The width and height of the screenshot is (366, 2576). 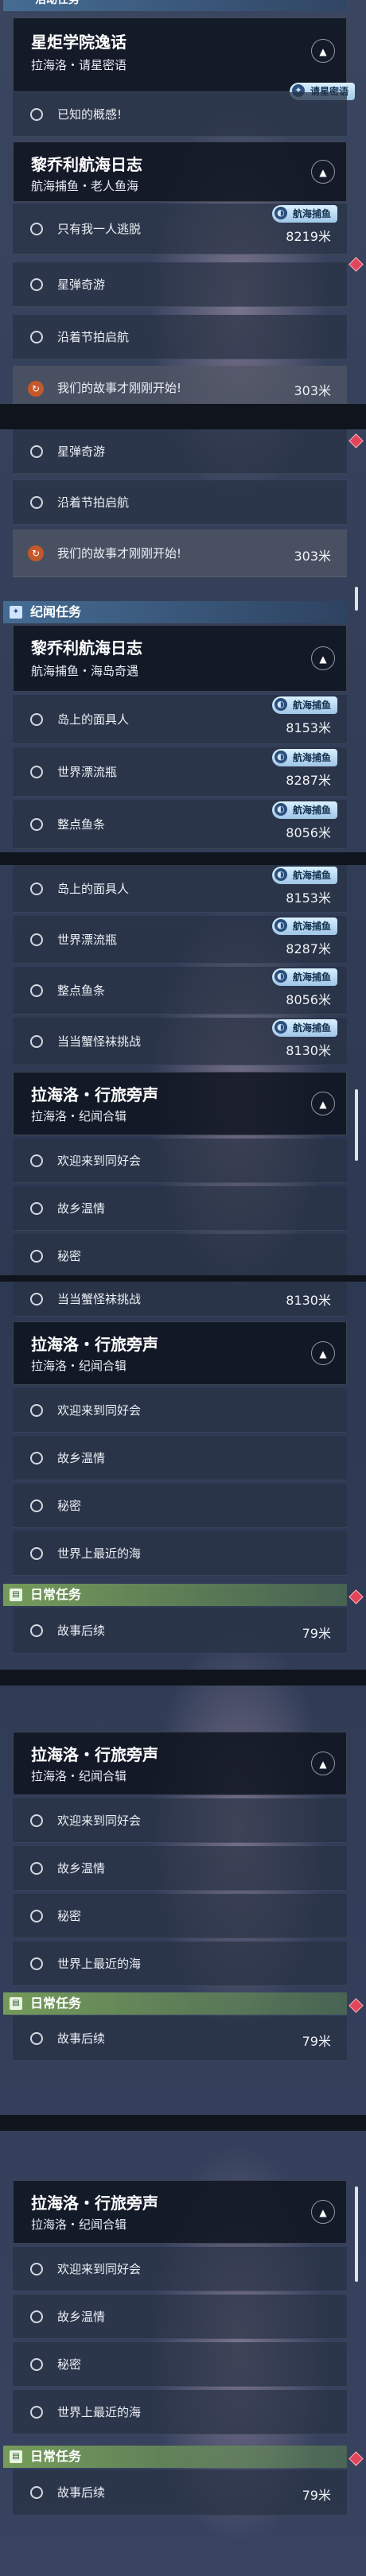 I want to click on task-label: 岛上的面具人, so click(x=93, y=889).